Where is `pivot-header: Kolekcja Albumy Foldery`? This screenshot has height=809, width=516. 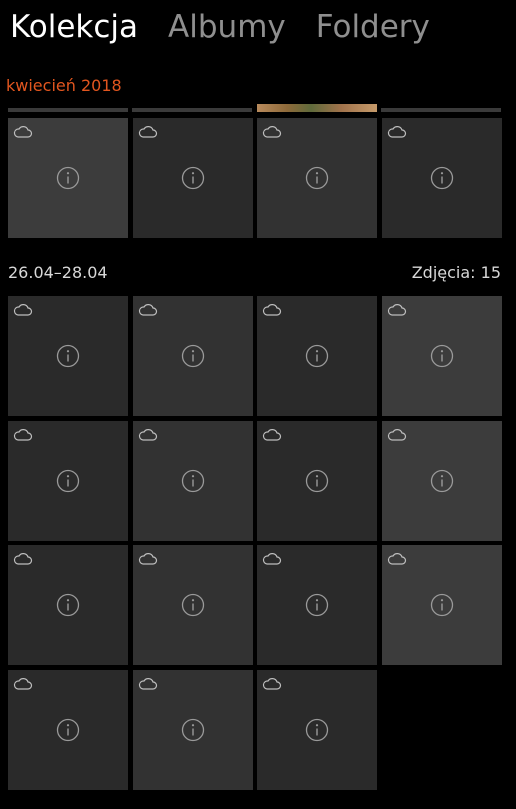 pivot-header: Kolekcja Albumy Foldery is located at coordinates (220, 27).